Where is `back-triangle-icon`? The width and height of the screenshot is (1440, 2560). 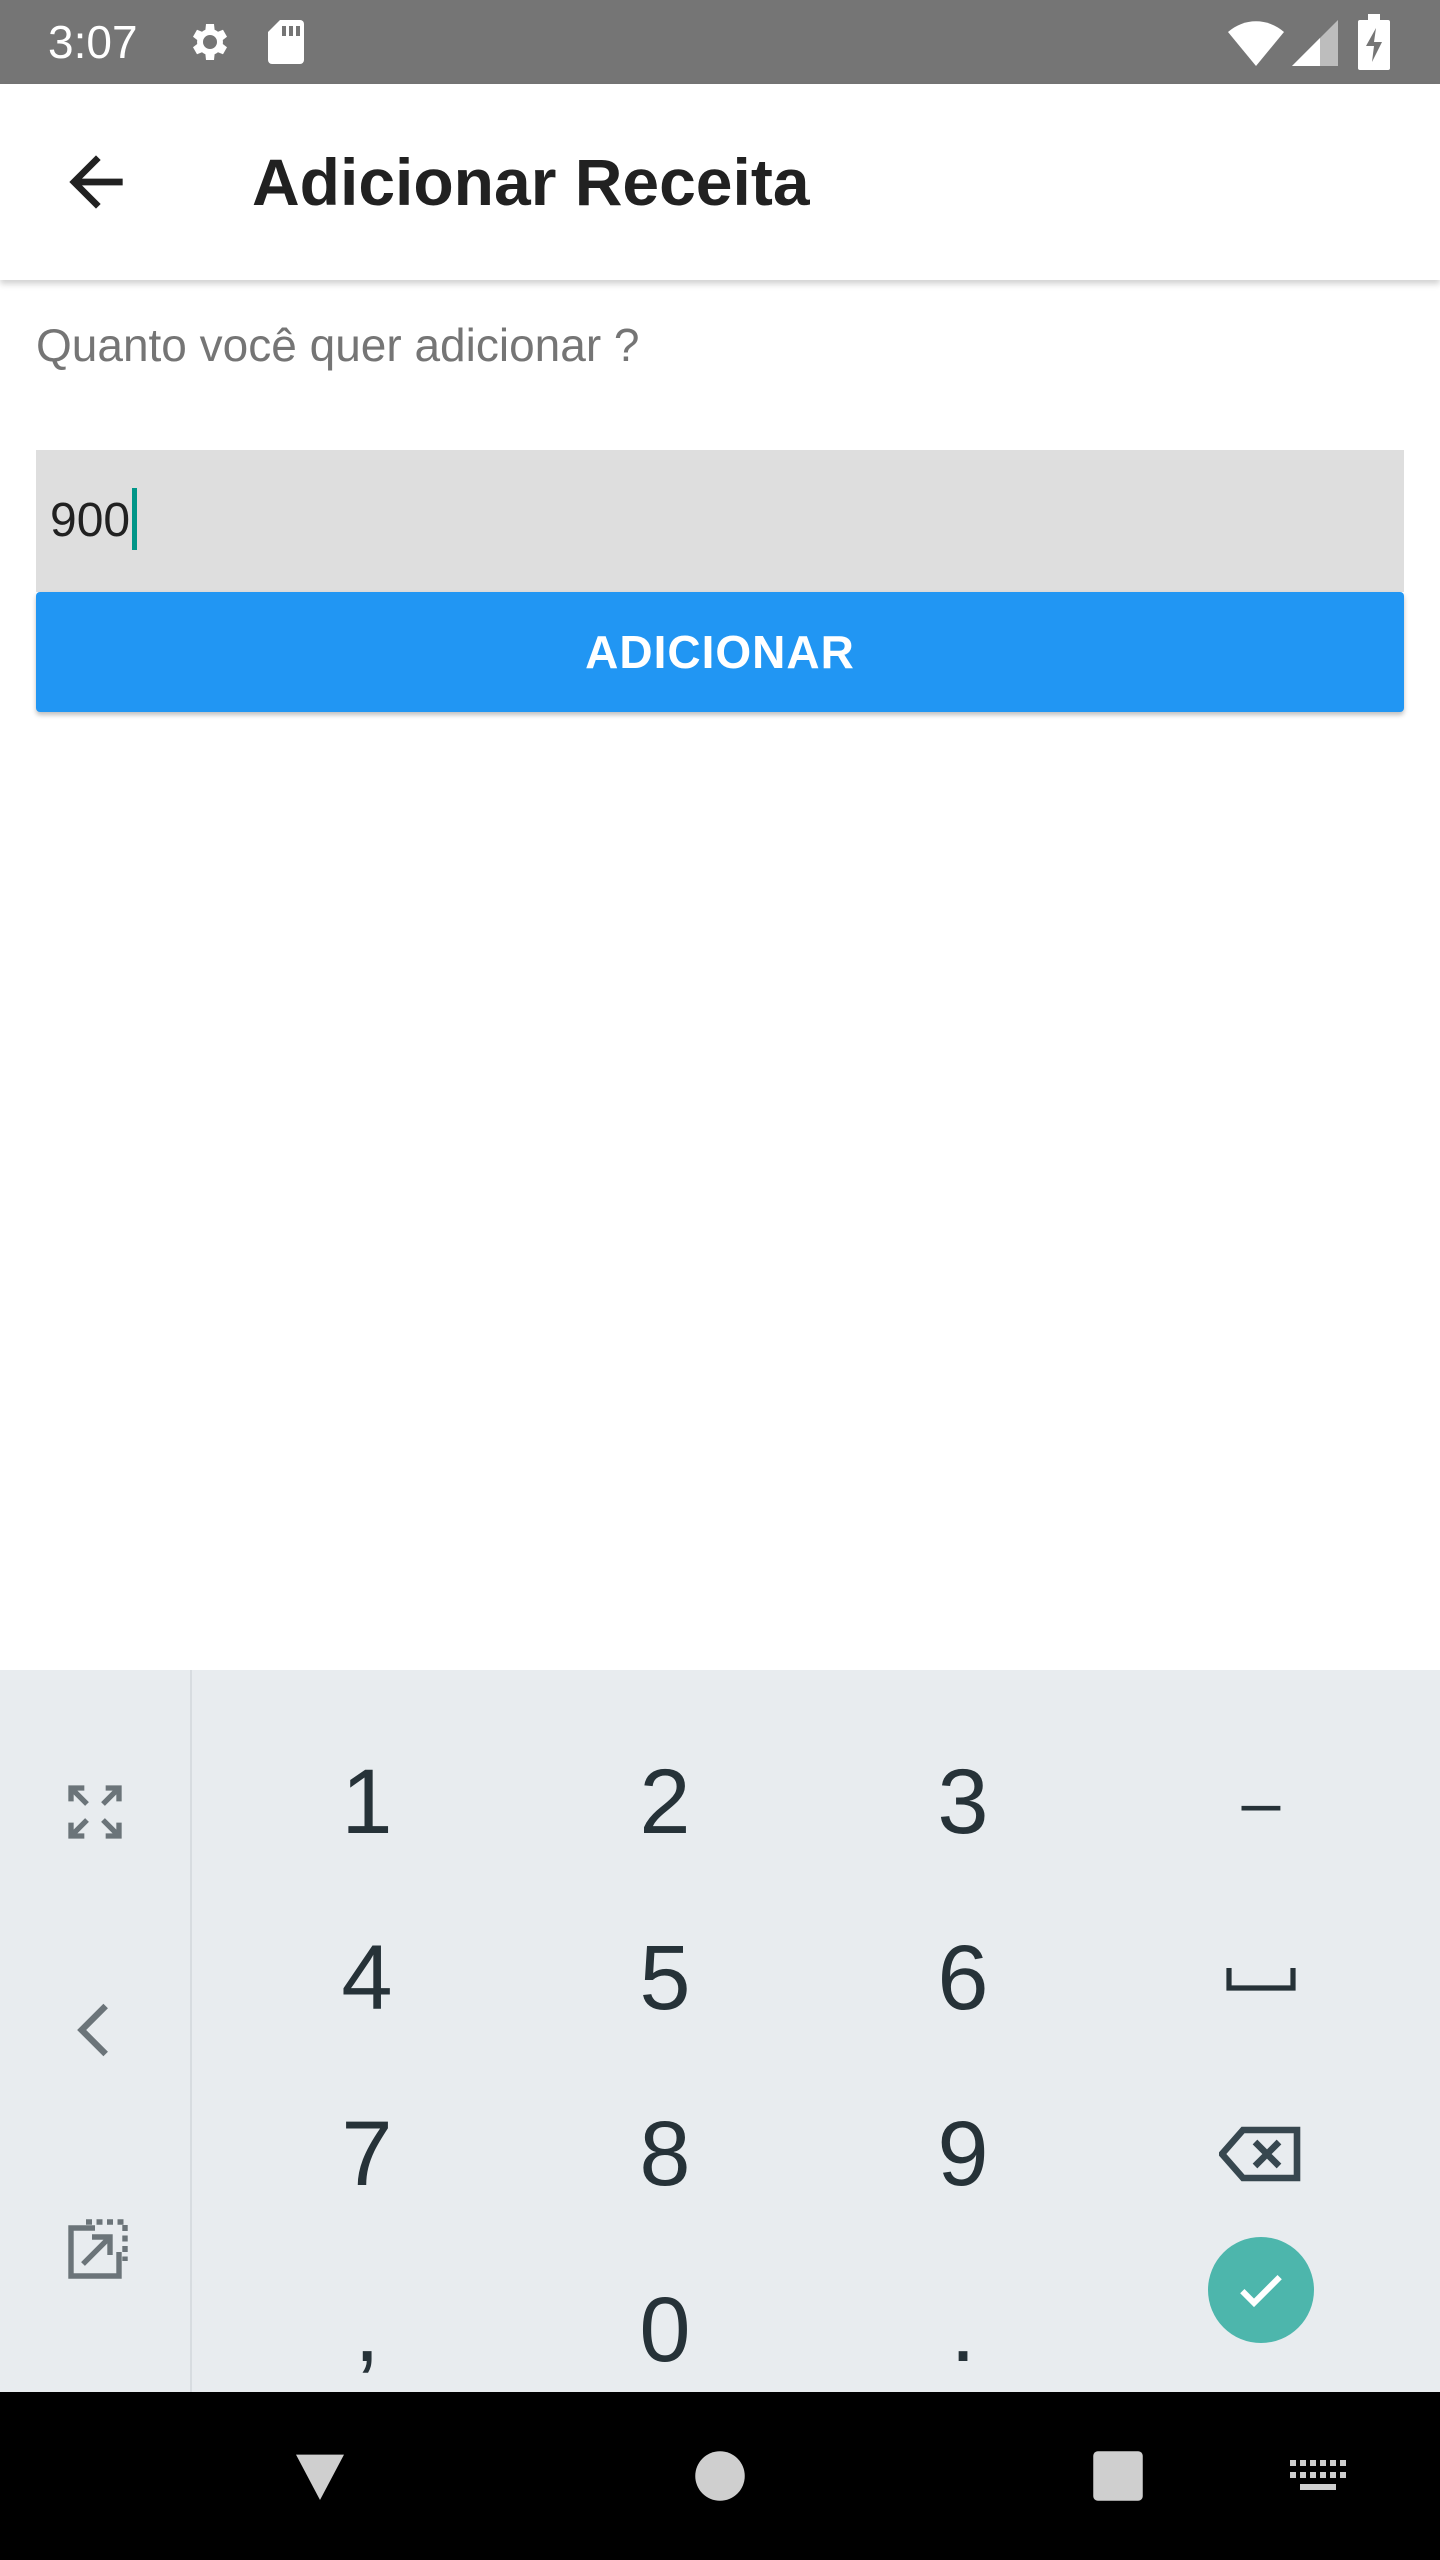
back-triangle-icon is located at coordinates (320, 2477).